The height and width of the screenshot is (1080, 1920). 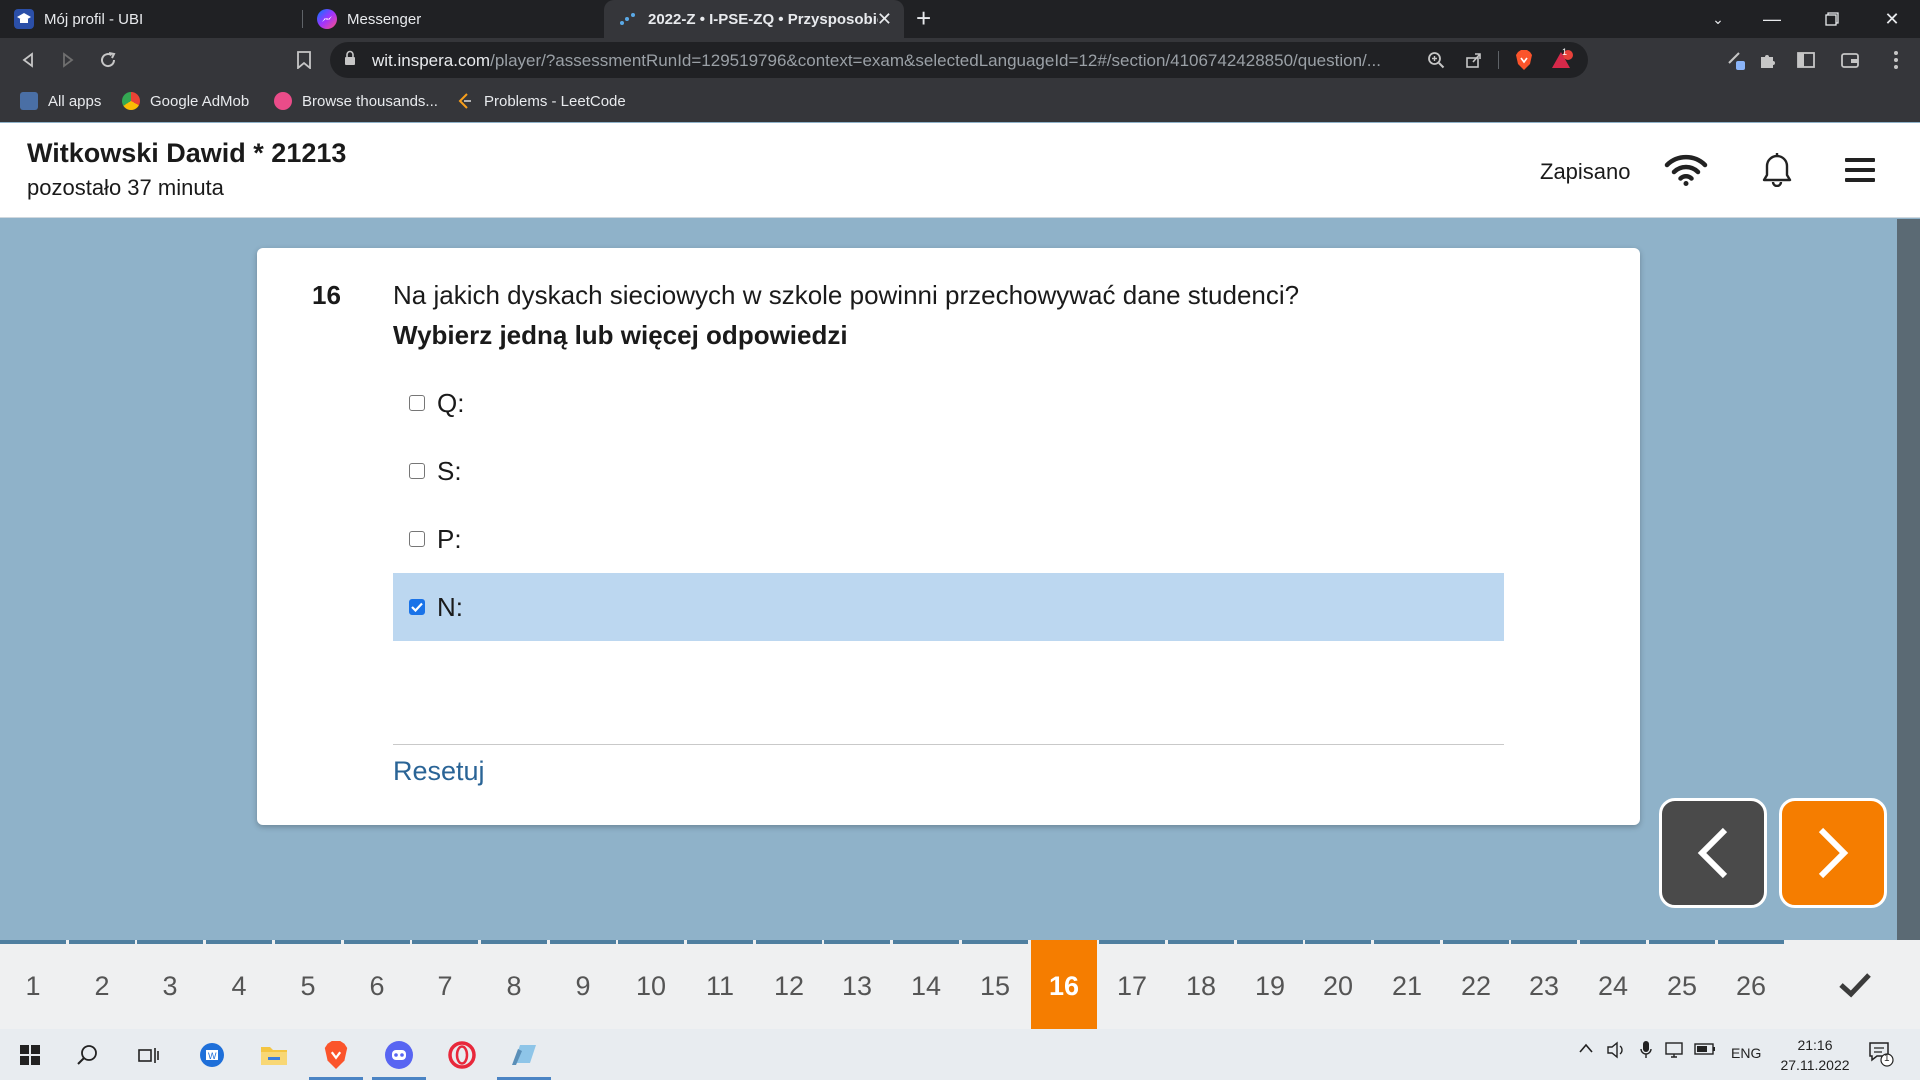 What do you see at coordinates (108, 60) in the screenshot?
I see `reload-button` at bounding box center [108, 60].